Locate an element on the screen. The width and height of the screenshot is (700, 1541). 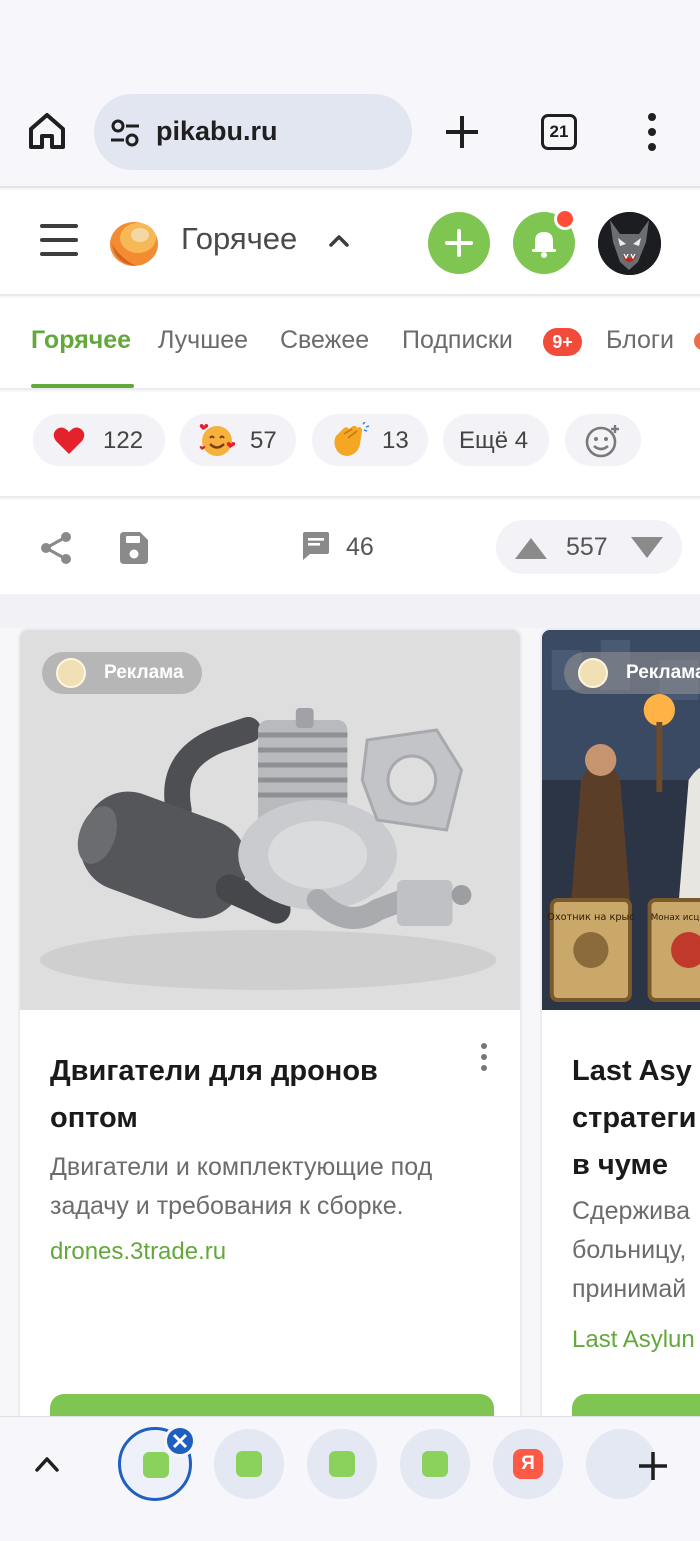
upvote-icon is located at coordinates (531, 548).